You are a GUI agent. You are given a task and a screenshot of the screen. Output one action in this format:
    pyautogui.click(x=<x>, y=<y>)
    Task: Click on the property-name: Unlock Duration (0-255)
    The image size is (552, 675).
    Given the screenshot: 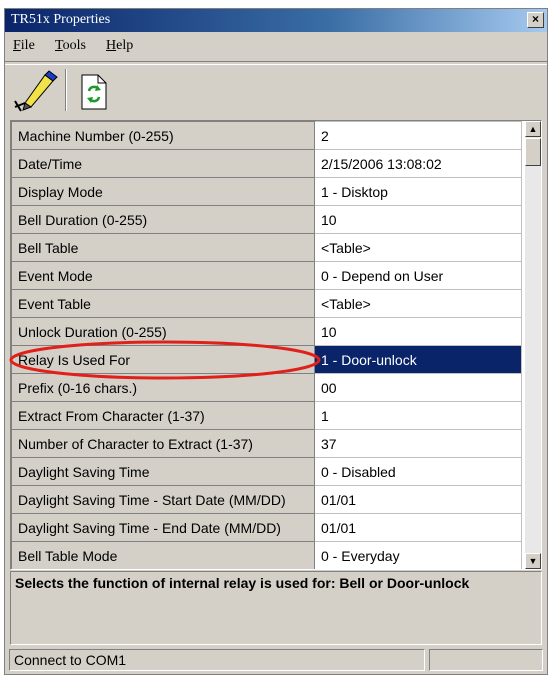 What is the action you would take?
    pyautogui.click(x=163, y=331)
    